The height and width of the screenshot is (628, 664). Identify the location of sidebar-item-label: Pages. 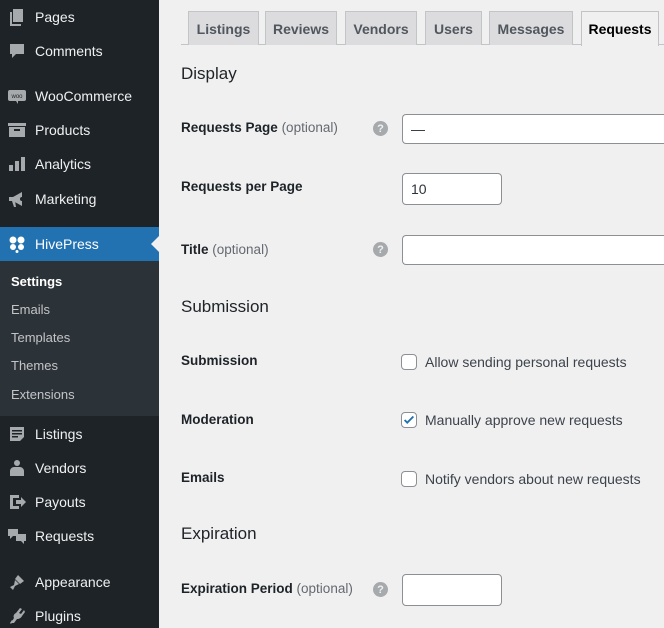
(55, 17).